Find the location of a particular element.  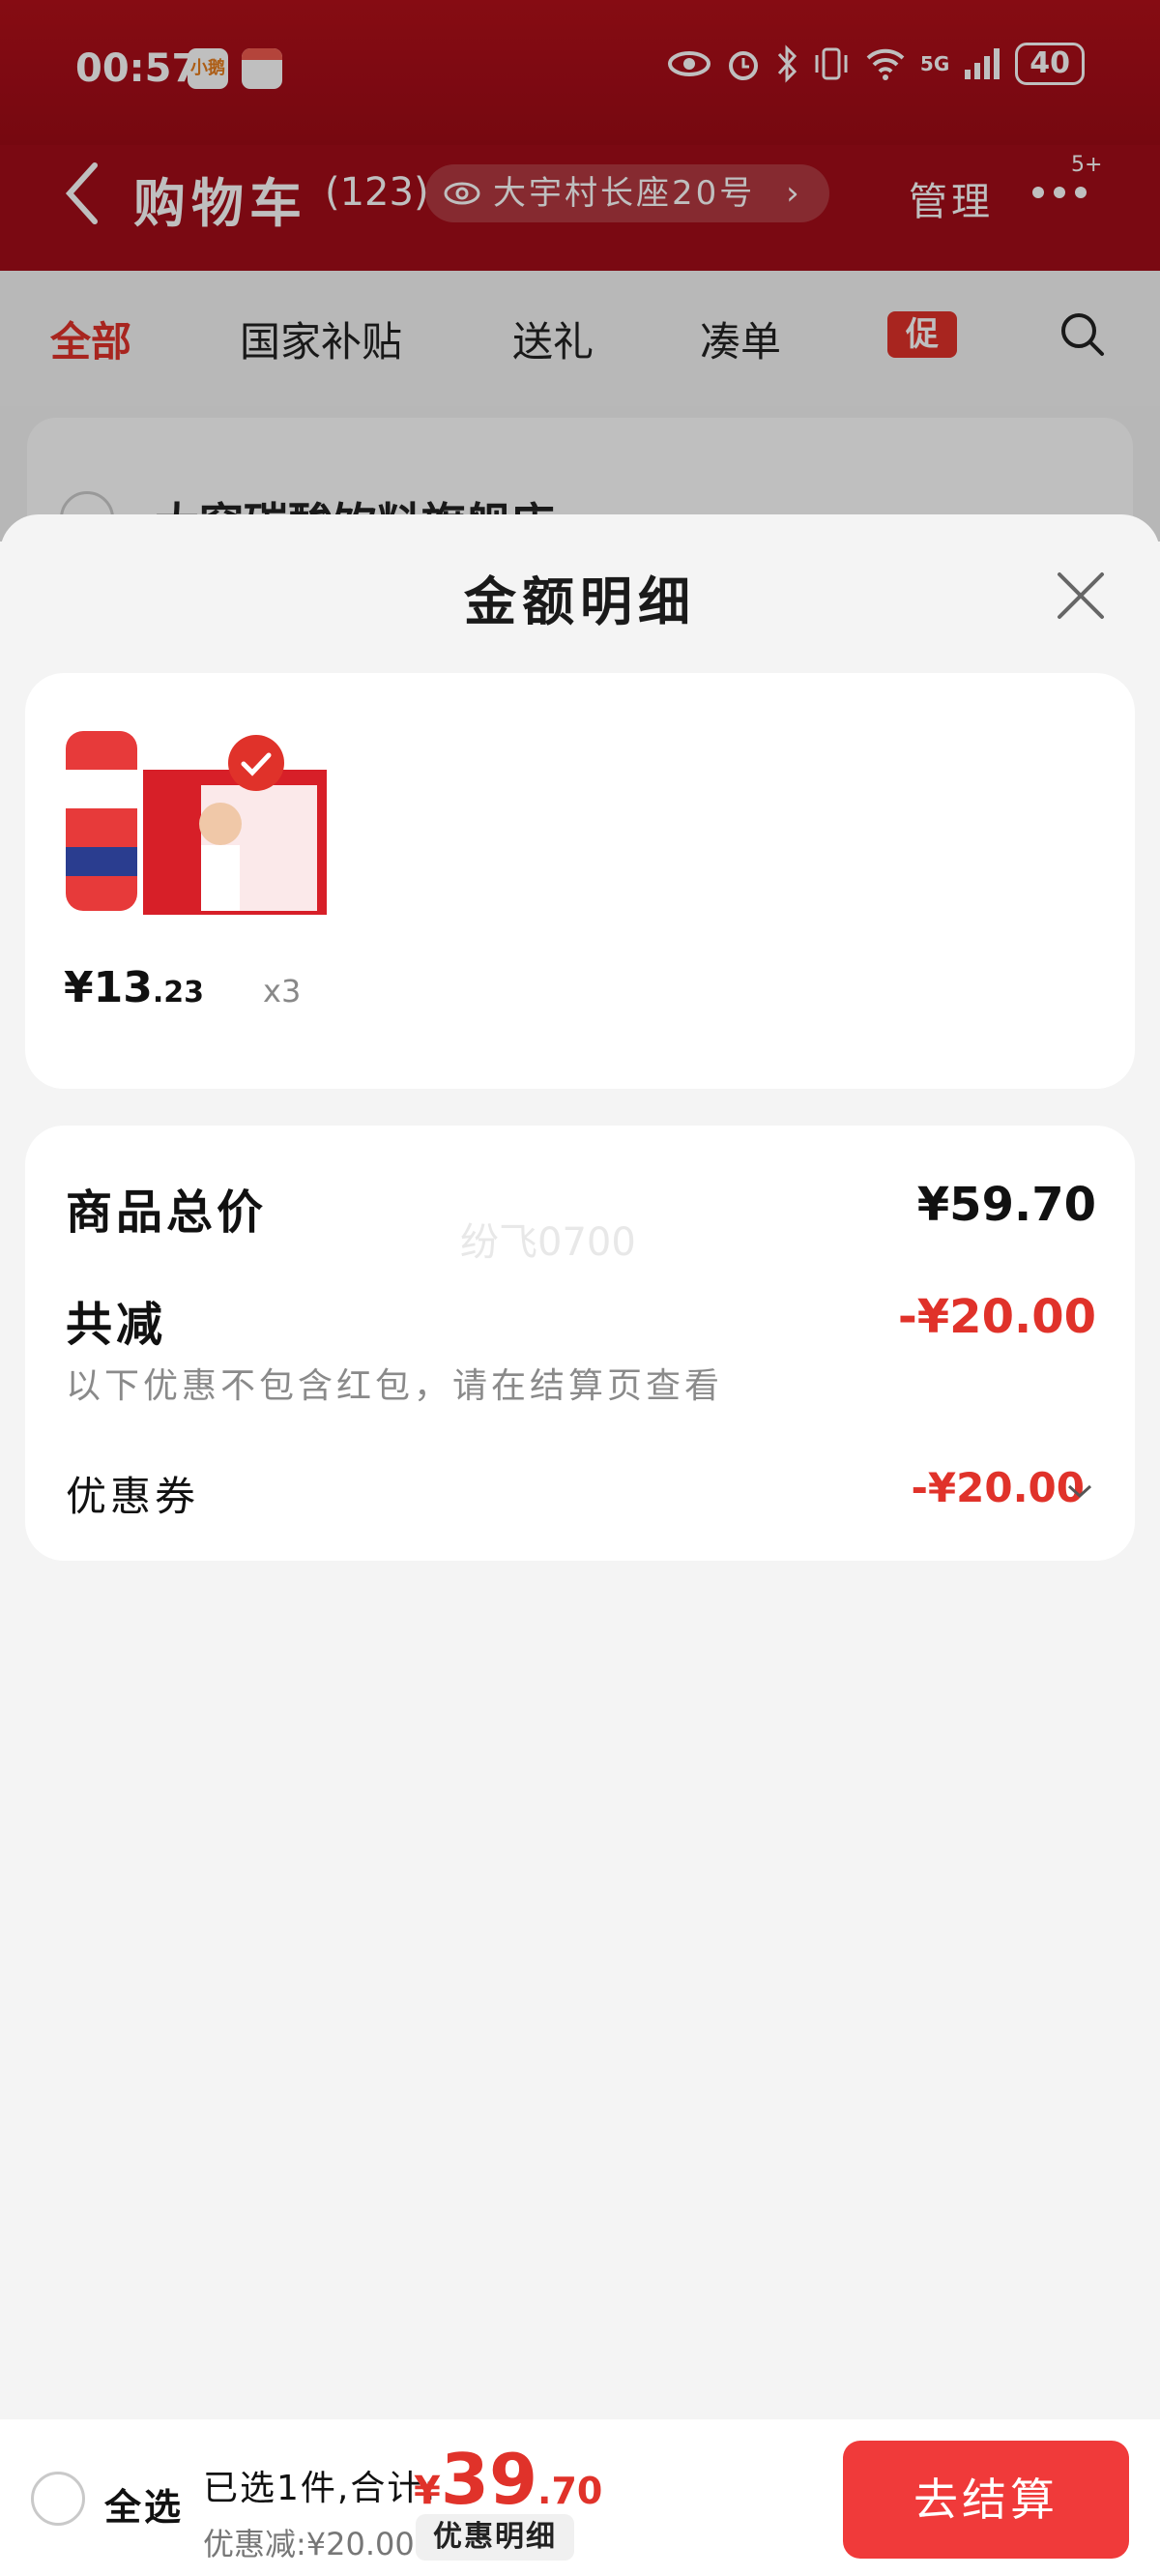

checkout-bar: 全选 已选1件,合计: ¥39.70 优惠减:¥20.00 优惠明细 去结算 is located at coordinates (580, 2497).